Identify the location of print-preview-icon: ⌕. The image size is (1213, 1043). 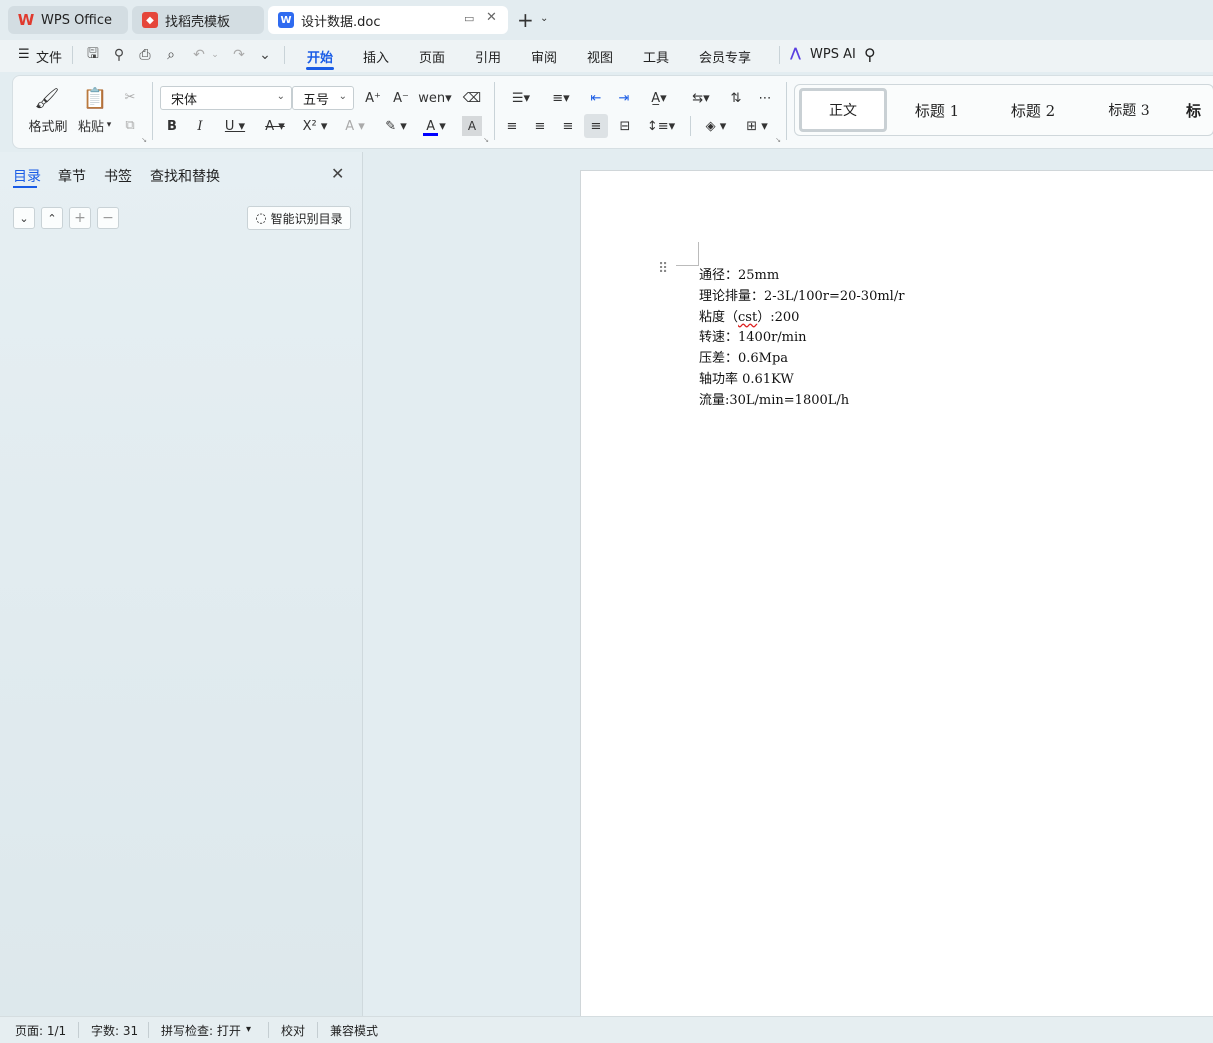
(171, 55).